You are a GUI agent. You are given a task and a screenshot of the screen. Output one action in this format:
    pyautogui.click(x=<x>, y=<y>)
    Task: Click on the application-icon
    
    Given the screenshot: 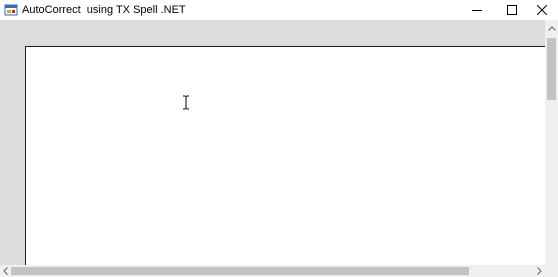 What is the action you would take?
    pyautogui.click(x=11, y=10)
    